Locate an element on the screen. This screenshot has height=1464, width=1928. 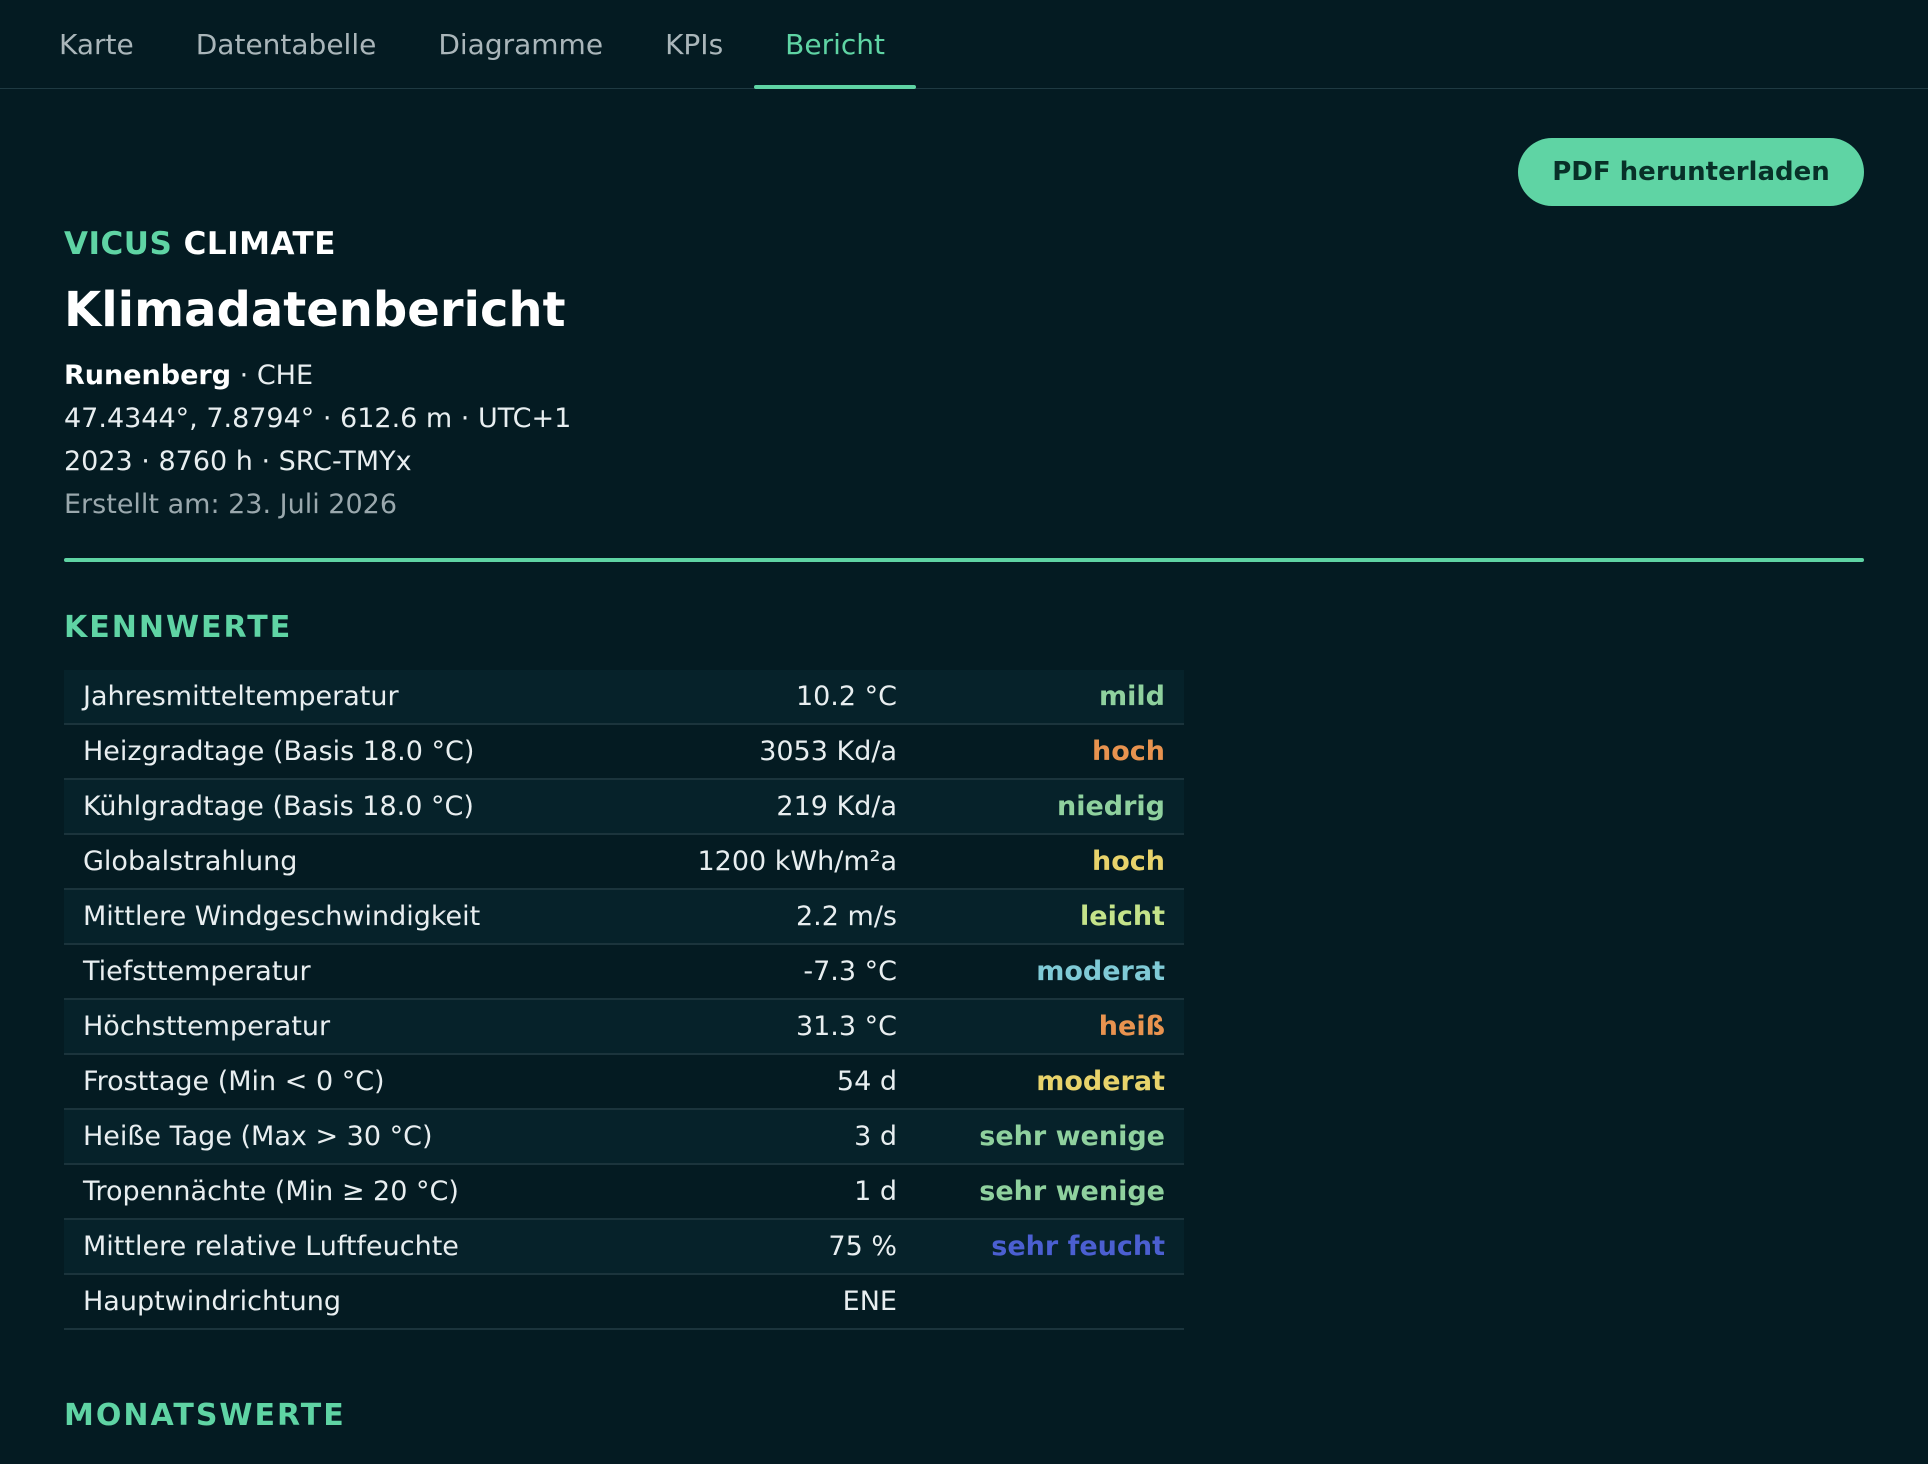
kpi-value: 1200 kWh/m²a is located at coordinates (797, 861).